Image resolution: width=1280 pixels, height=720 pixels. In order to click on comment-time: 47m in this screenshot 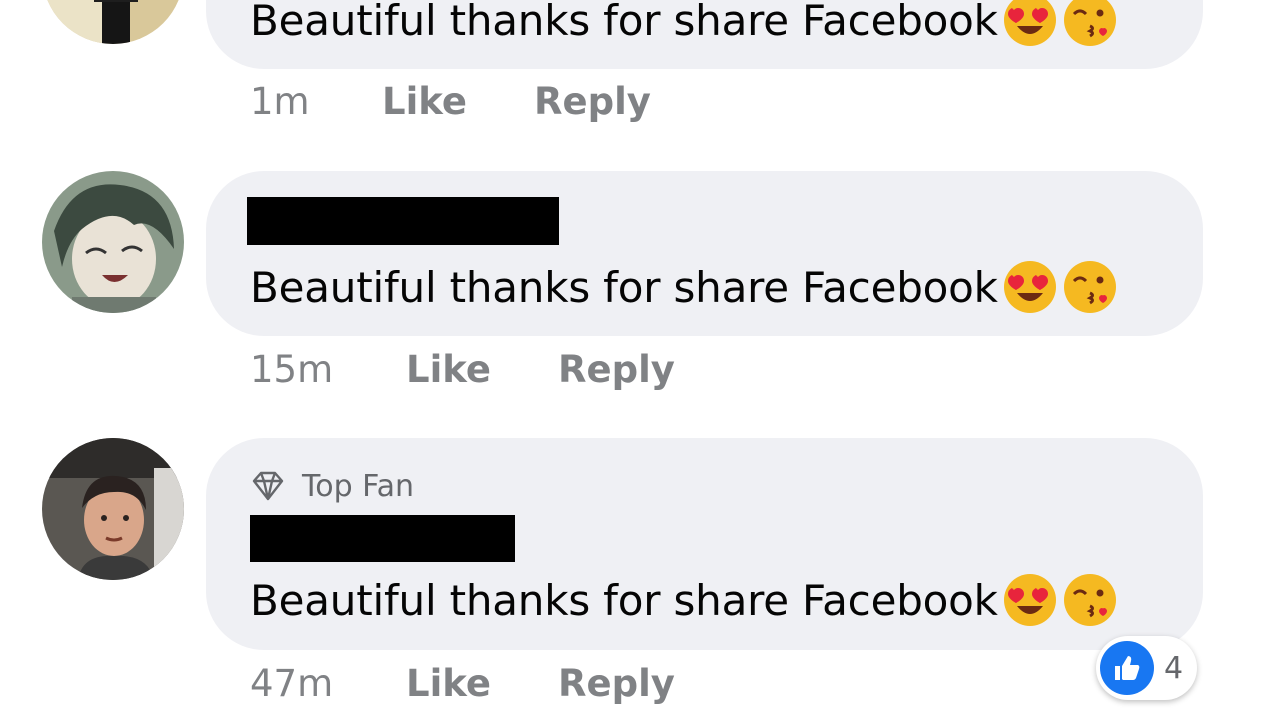, I will do `click(328, 683)`.